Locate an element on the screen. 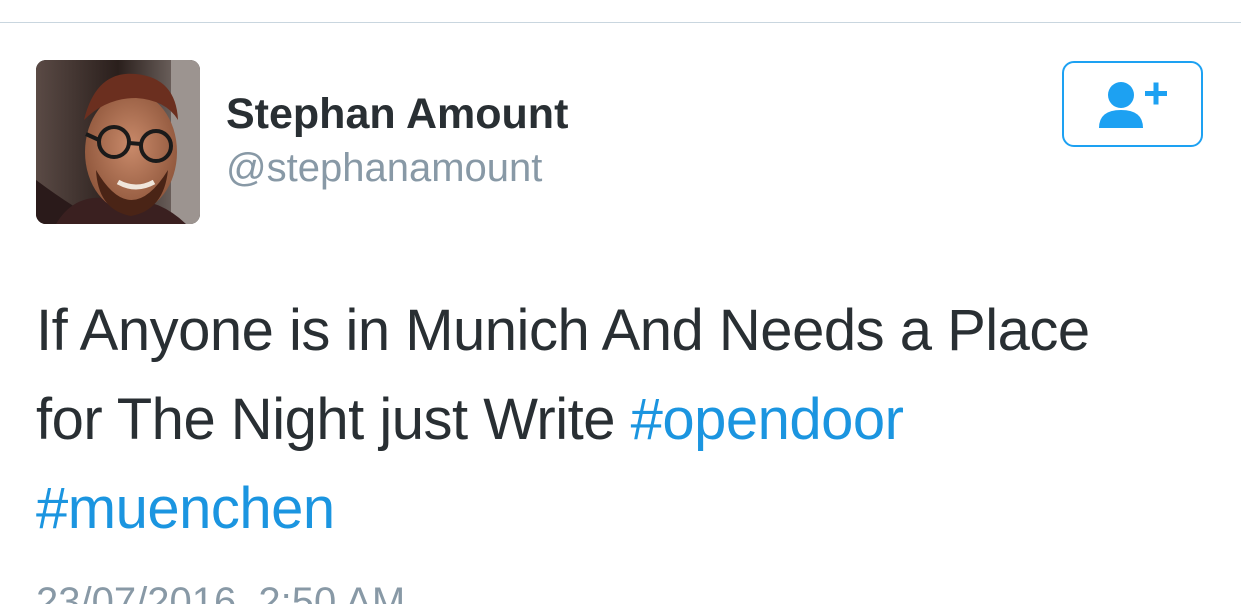 This screenshot has width=1241, height=604. top-divider is located at coordinates (620, 22).